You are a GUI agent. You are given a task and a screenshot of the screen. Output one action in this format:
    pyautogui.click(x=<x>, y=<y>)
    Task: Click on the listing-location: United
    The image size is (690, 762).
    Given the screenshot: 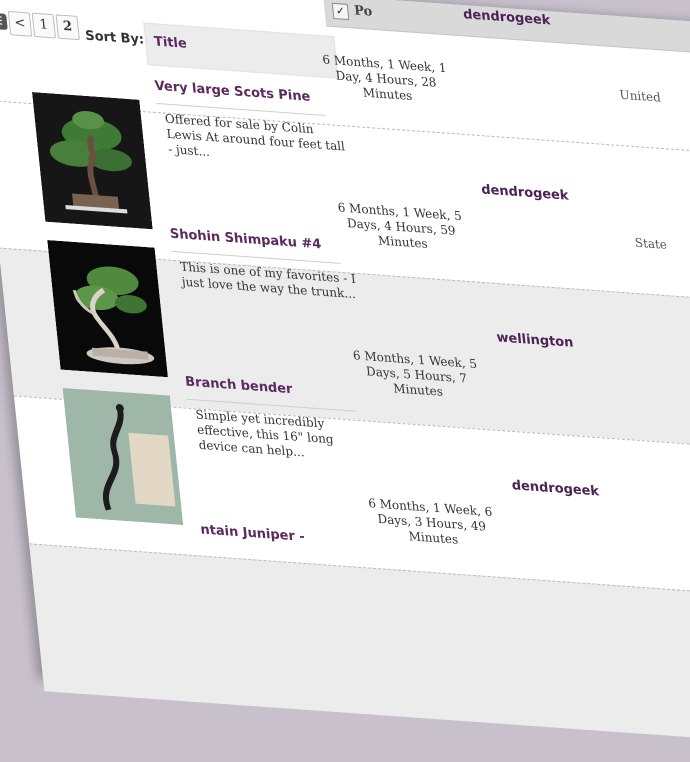 What is the action you would take?
    pyautogui.click(x=640, y=96)
    